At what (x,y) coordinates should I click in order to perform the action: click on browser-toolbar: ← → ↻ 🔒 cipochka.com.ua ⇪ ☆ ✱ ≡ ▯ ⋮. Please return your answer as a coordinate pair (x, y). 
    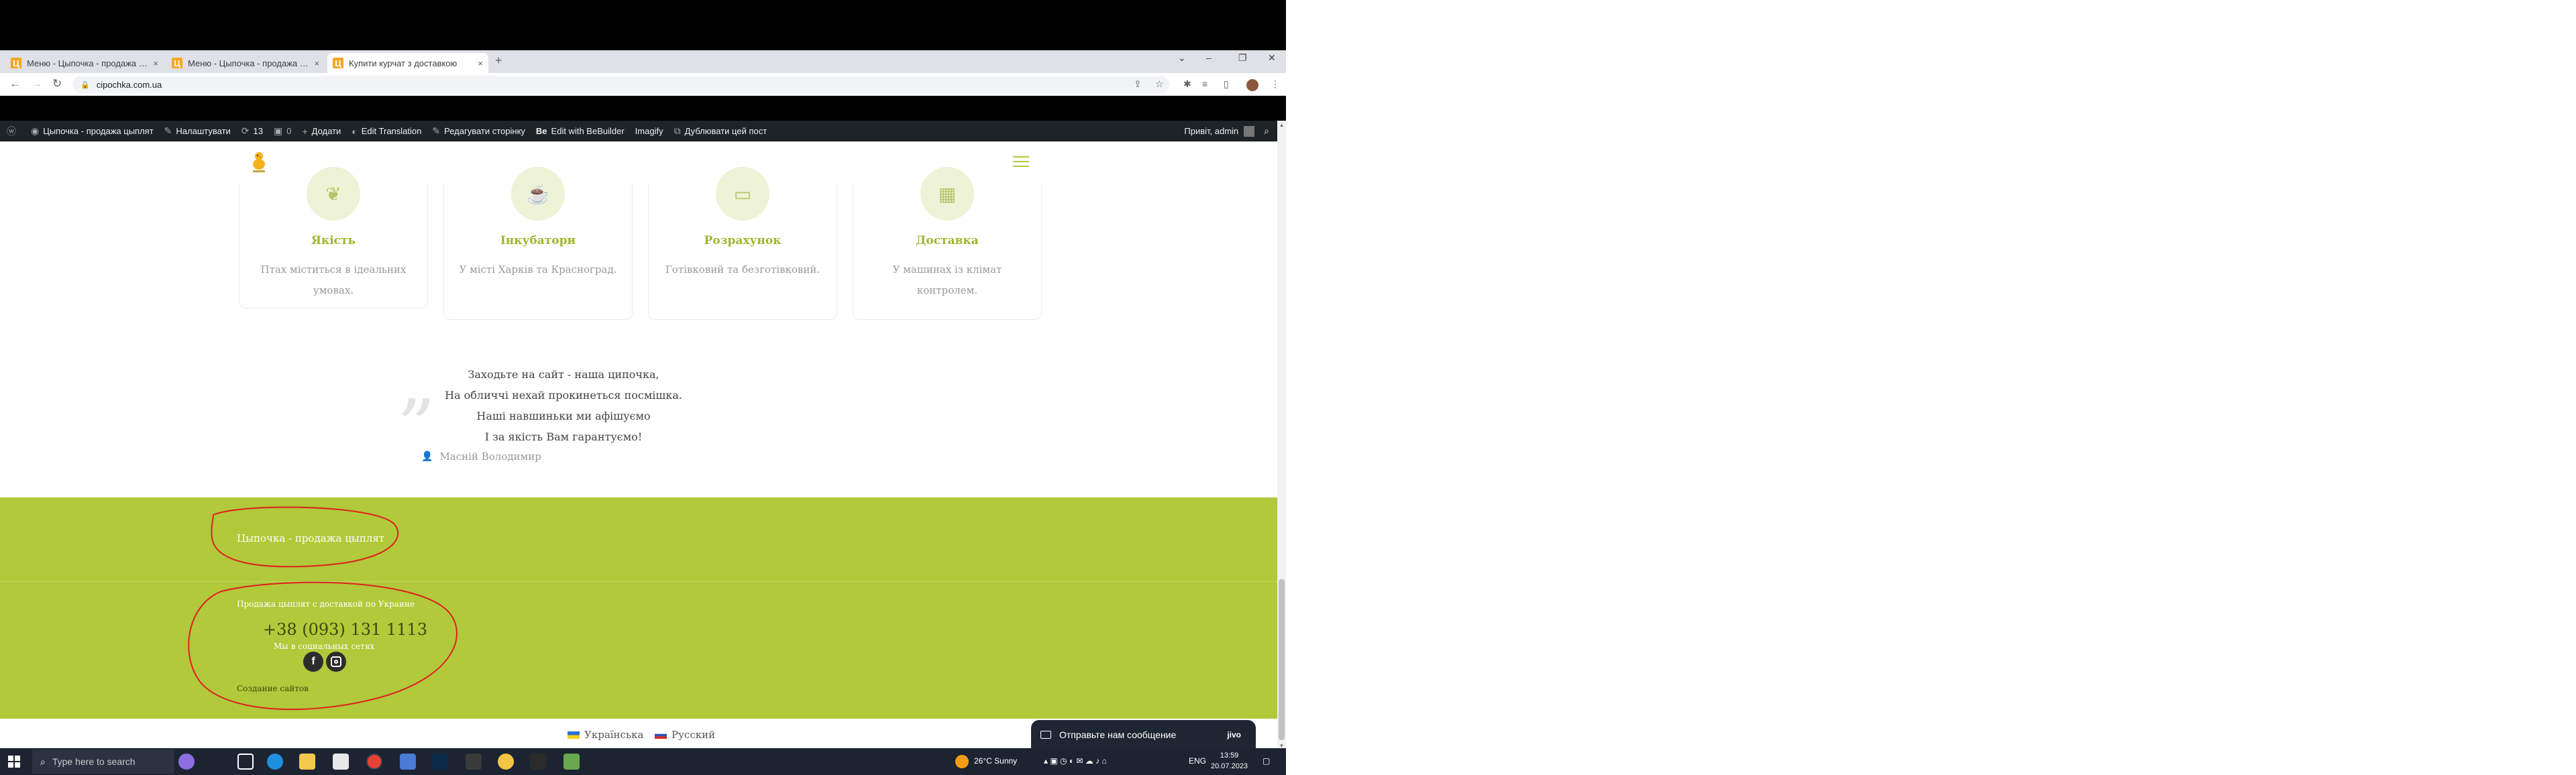
    Looking at the image, I should click on (643, 84).